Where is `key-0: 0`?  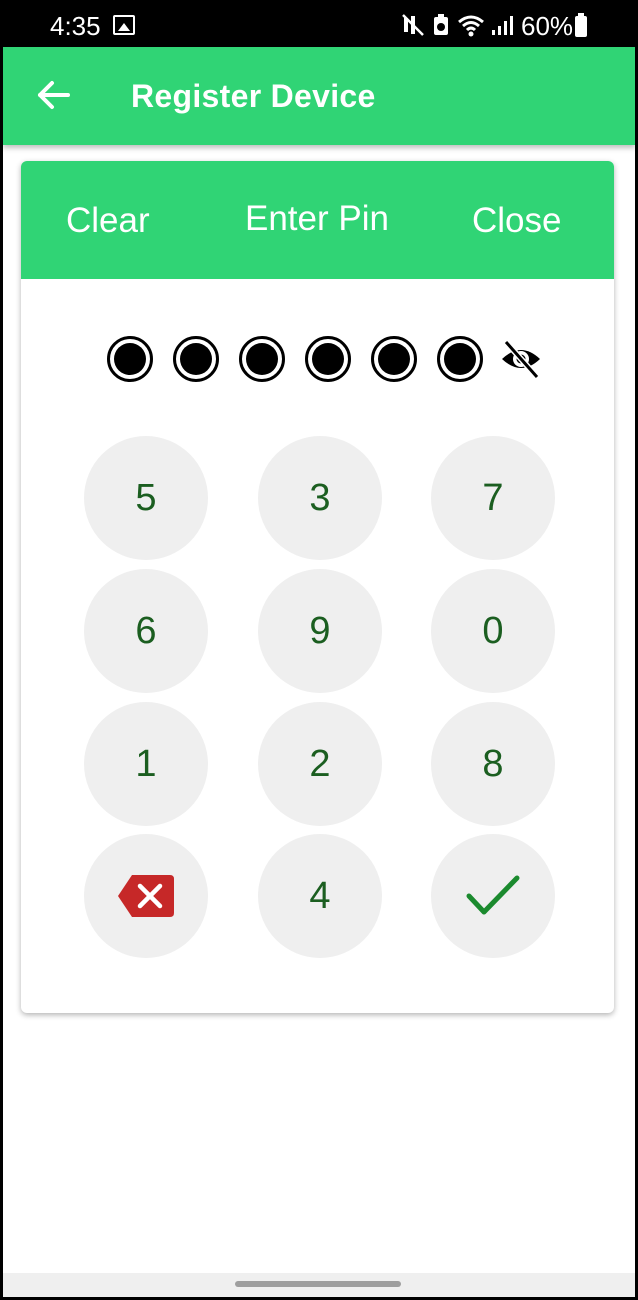
key-0: 0 is located at coordinates (493, 631).